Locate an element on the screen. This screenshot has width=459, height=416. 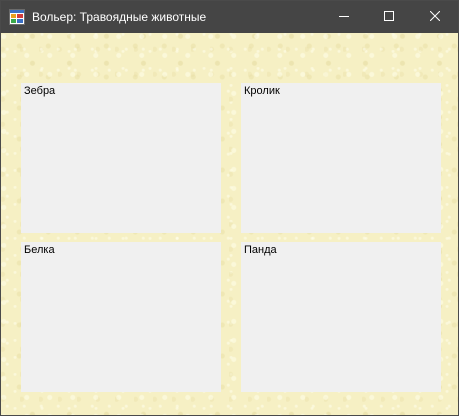
maximize-icon is located at coordinates (388, 17).